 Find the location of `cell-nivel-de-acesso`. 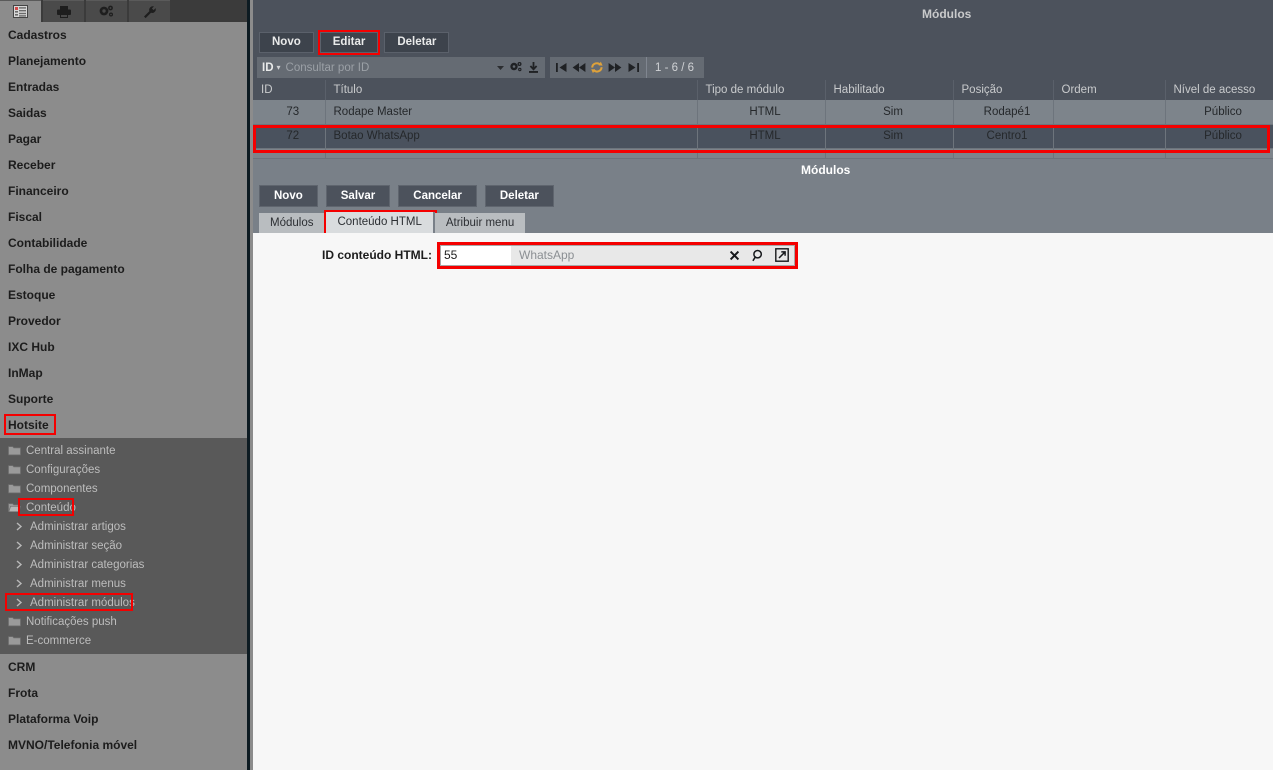

cell-nivel-de-acesso is located at coordinates (1219, 153).